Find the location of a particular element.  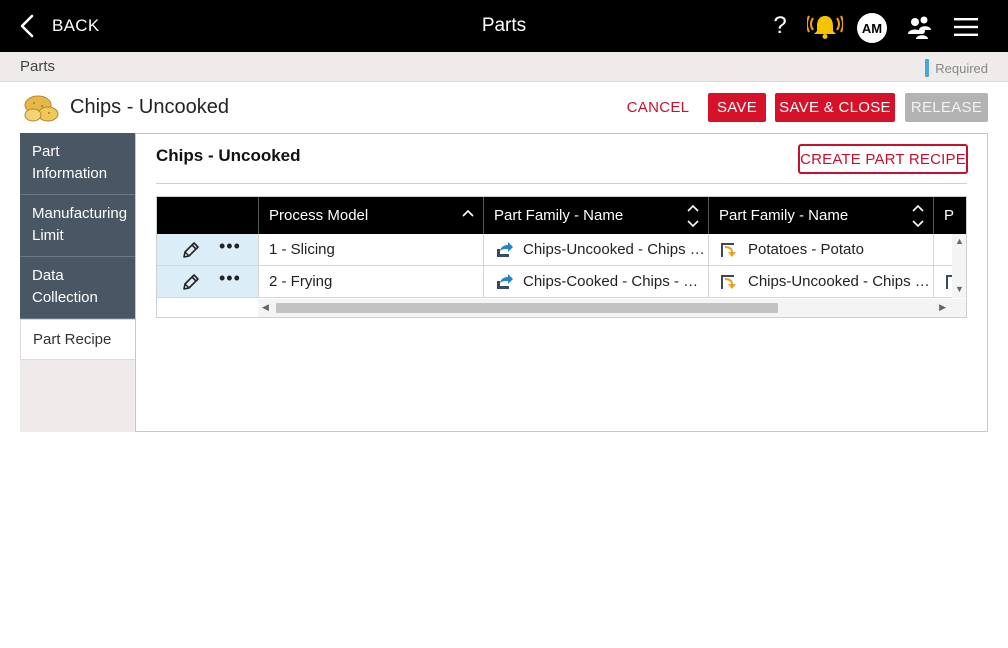

cell-text: Potatoes - Potato is located at coordinates (806, 249).